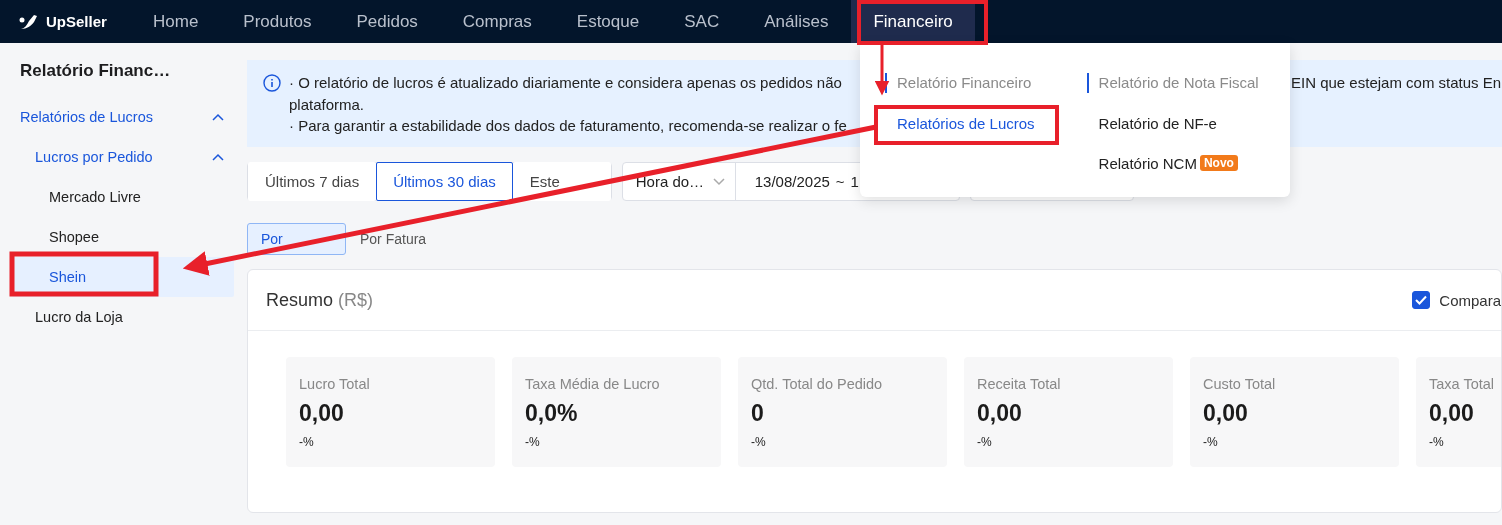 Image resolution: width=1502 pixels, height=525 pixels. Describe the element at coordinates (272, 83) in the screenshot. I see `info-icon` at that location.